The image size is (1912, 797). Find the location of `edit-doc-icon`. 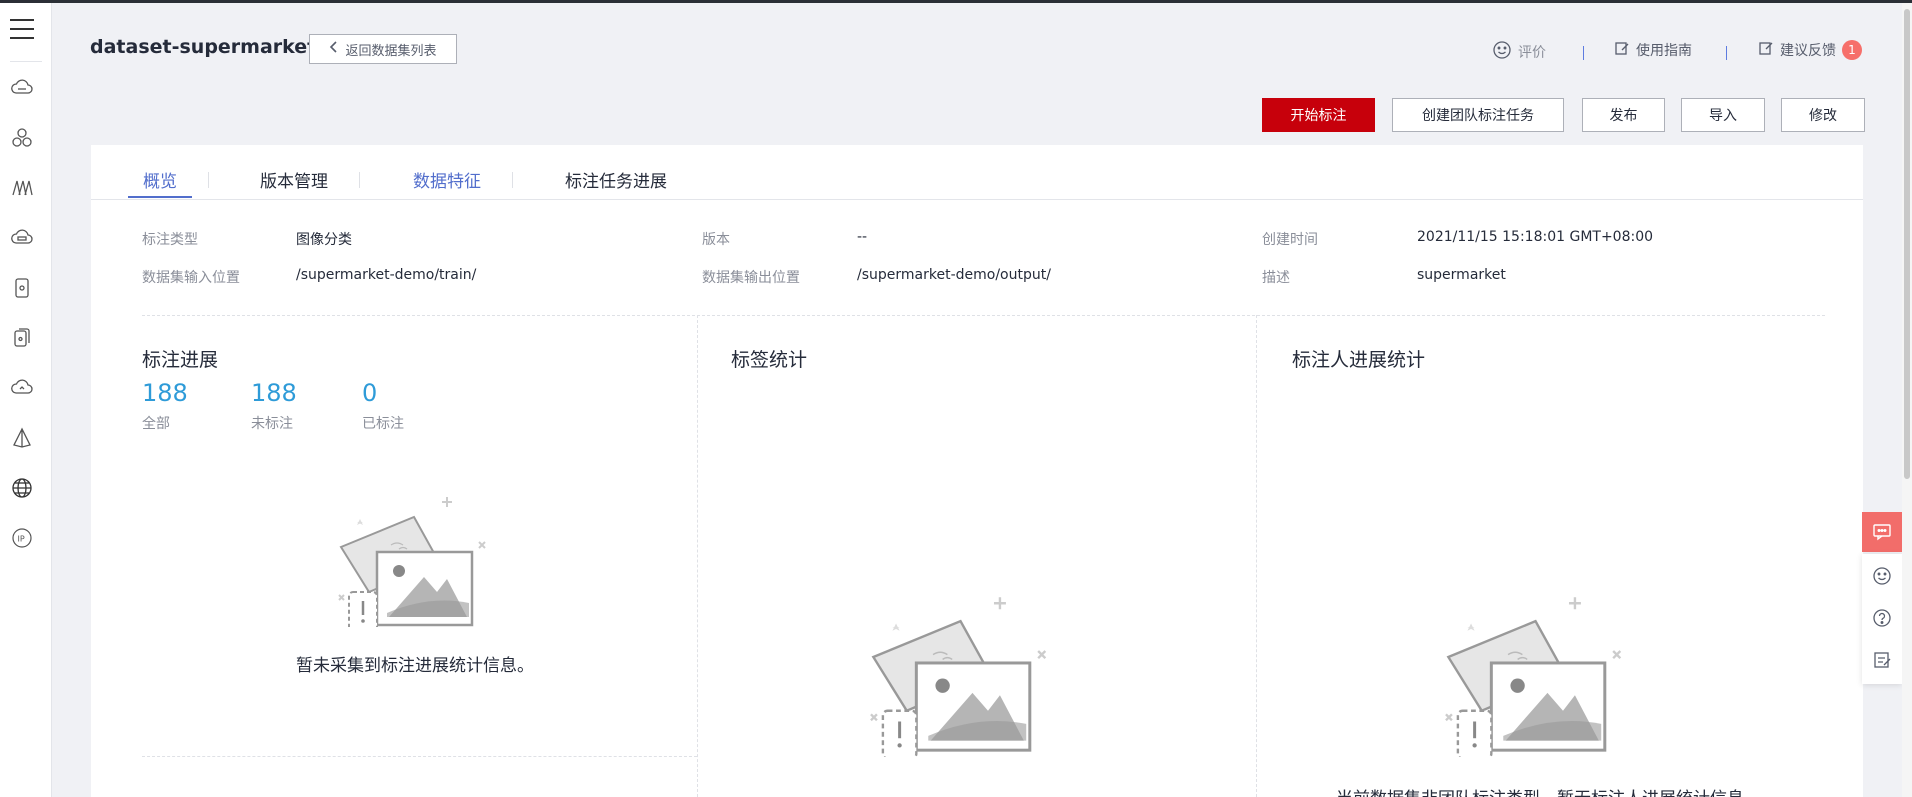

edit-doc-icon is located at coordinates (1622, 50).